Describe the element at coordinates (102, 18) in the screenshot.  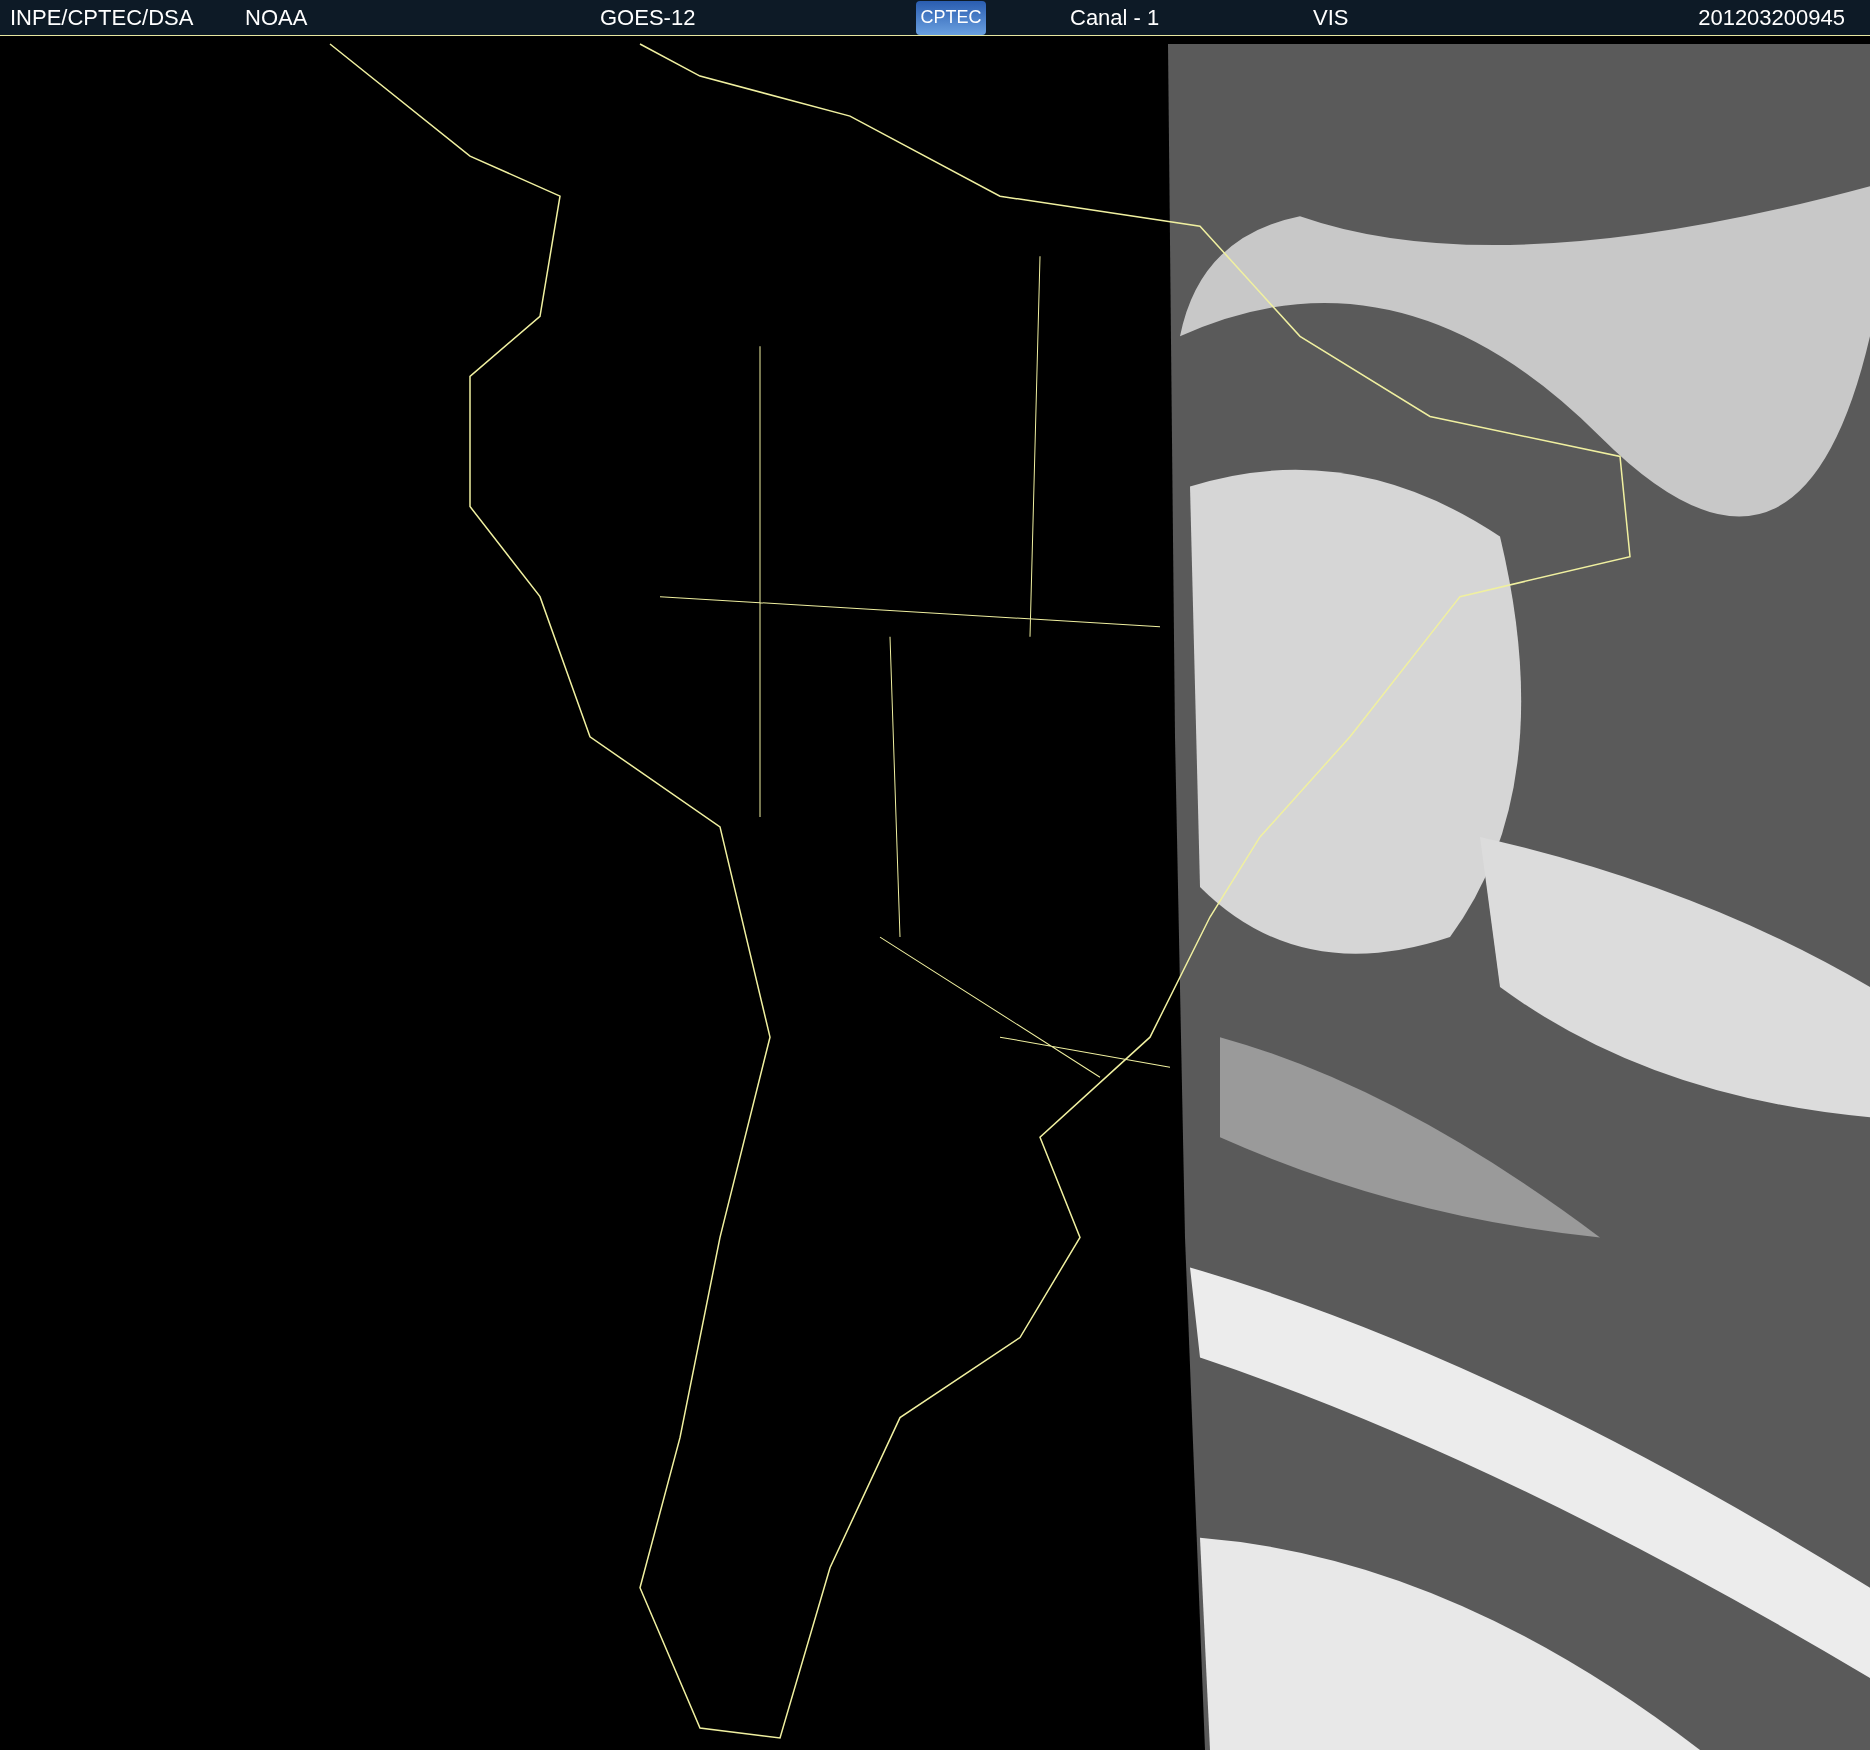
I see `source-label: INPE/CPTEC/DSA` at that location.